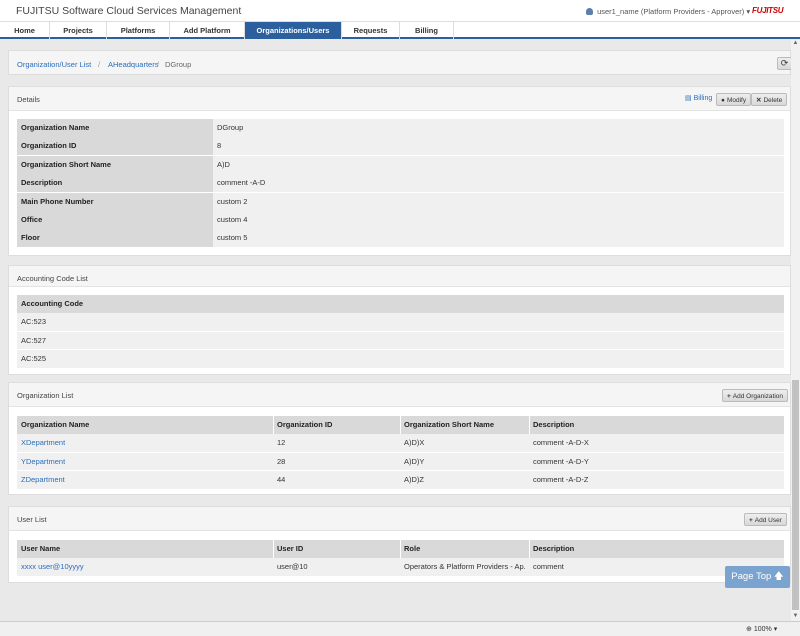  What do you see at coordinates (412, 548) in the screenshot?
I see `column-header: Role` at bounding box center [412, 548].